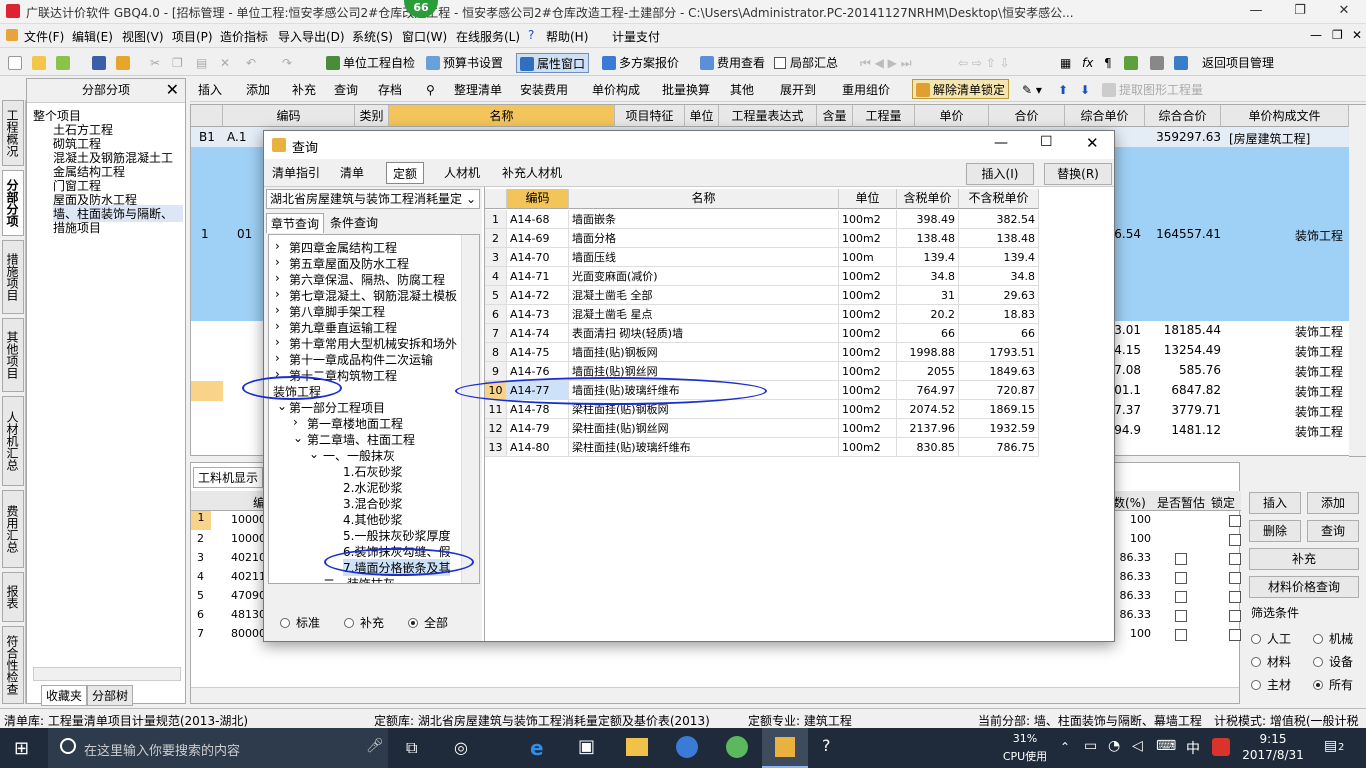 This screenshot has height=768, width=1366. Describe the element at coordinates (999, 409) in the screenshot. I see `quota-row-notax-price: 1869.15` at that location.